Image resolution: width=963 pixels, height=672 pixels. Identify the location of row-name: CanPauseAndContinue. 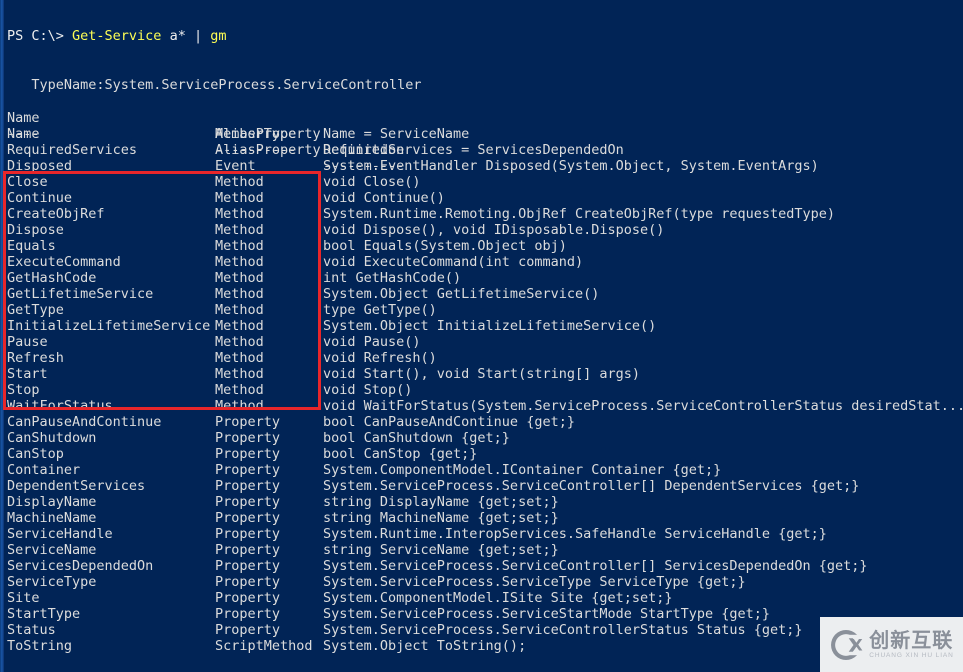
(84, 422).